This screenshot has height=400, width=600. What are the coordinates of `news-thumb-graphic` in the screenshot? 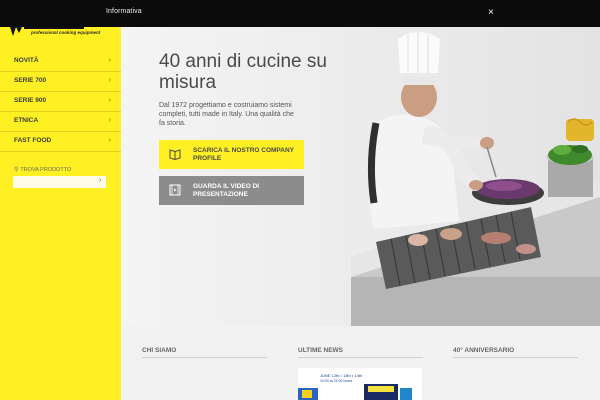 It's located at (355, 392).